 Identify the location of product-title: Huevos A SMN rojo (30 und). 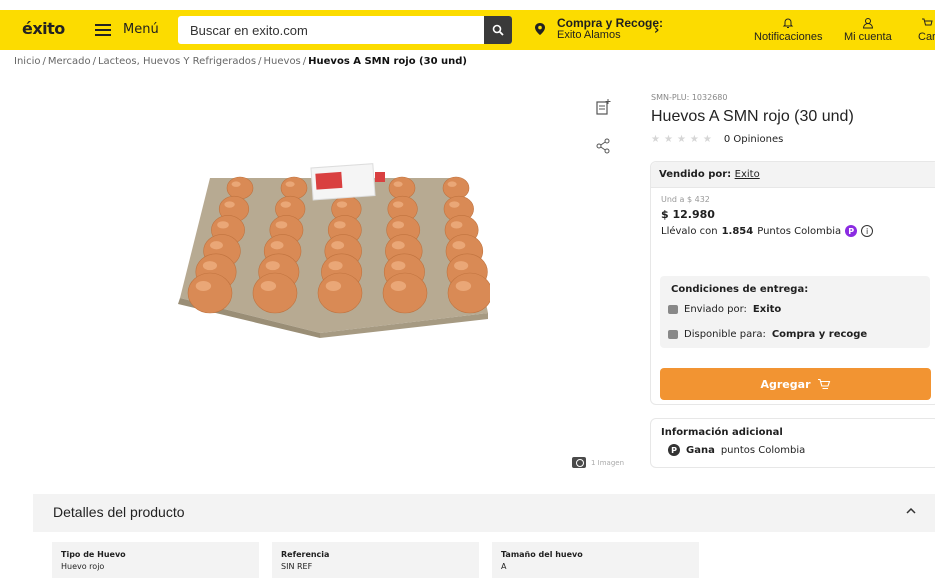
(752, 116).